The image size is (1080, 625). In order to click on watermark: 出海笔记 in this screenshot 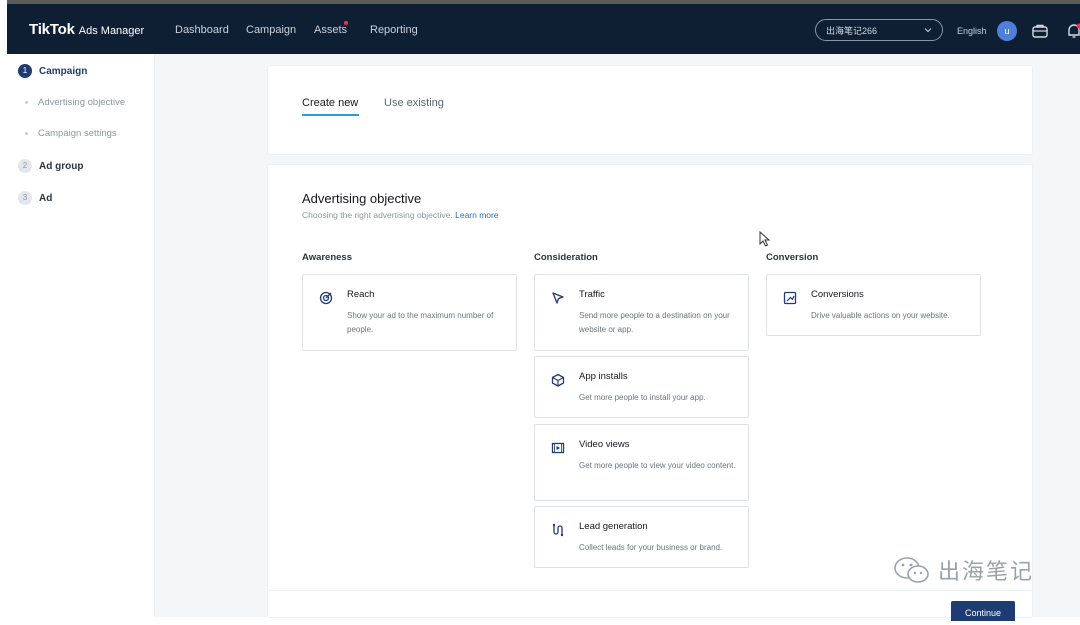, I will do `click(963, 570)`.